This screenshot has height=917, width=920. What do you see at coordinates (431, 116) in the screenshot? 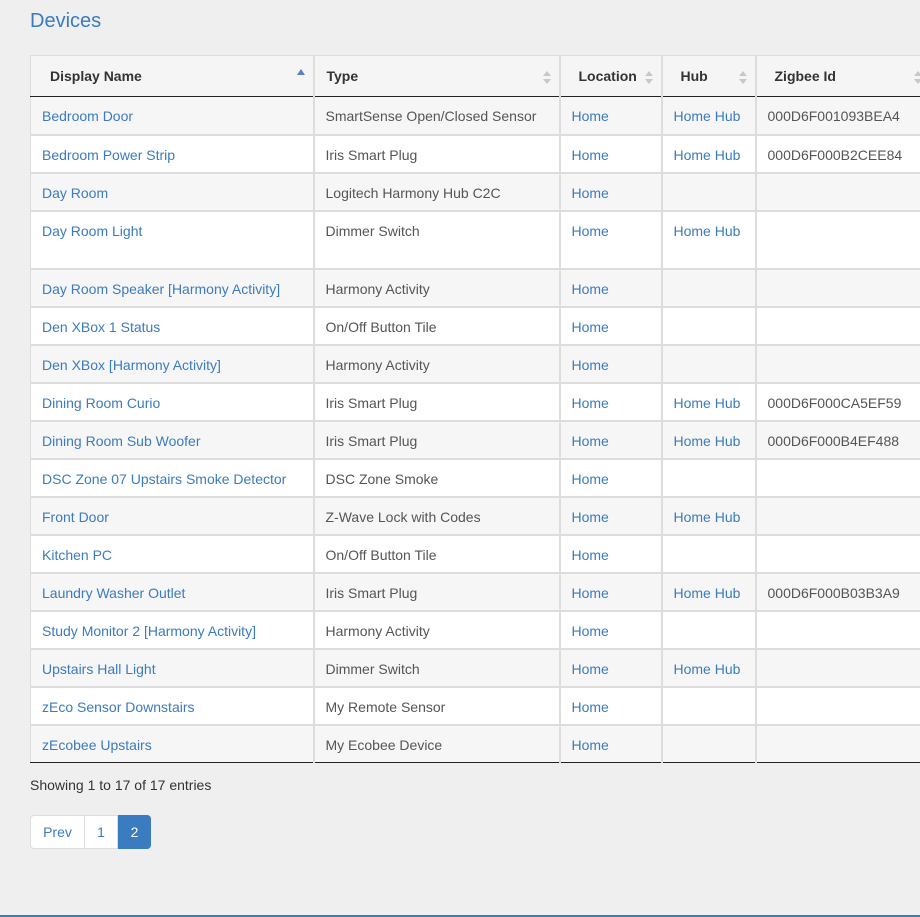
I see `device-type: SmartSense Open/Closed Sensor` at bounding box center [431, 116].